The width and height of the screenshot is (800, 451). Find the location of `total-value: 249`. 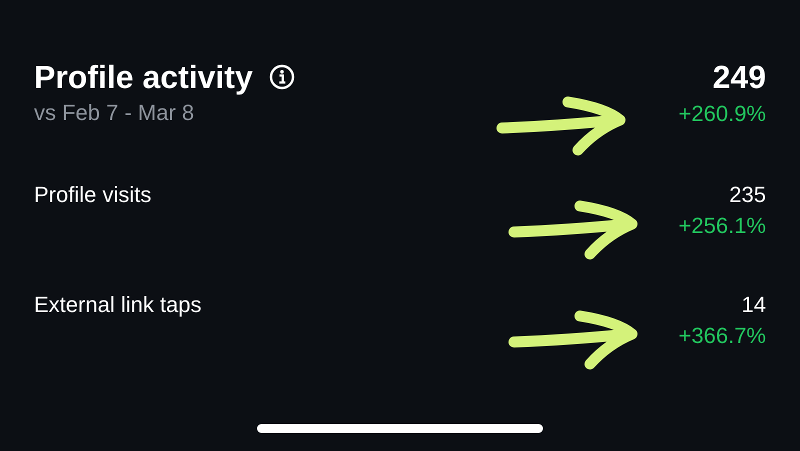

total-value: 249 is located at coordinates (739, 77).